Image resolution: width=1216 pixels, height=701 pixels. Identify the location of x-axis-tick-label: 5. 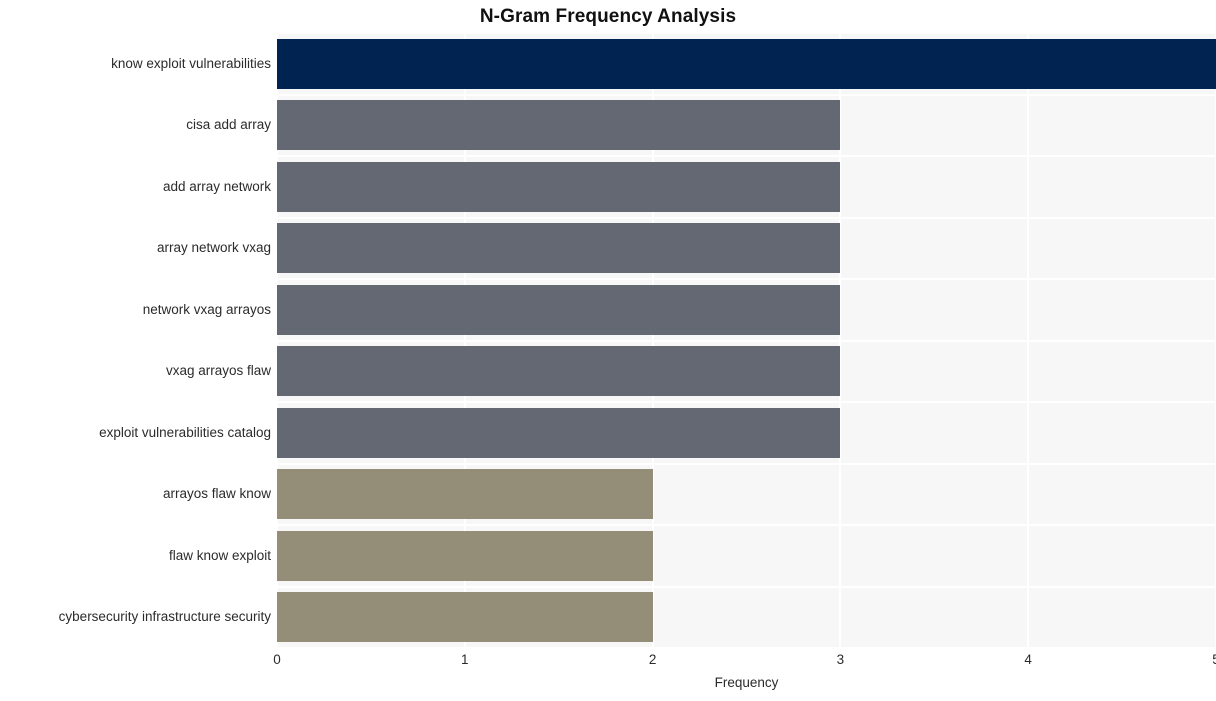
(1214, 660).